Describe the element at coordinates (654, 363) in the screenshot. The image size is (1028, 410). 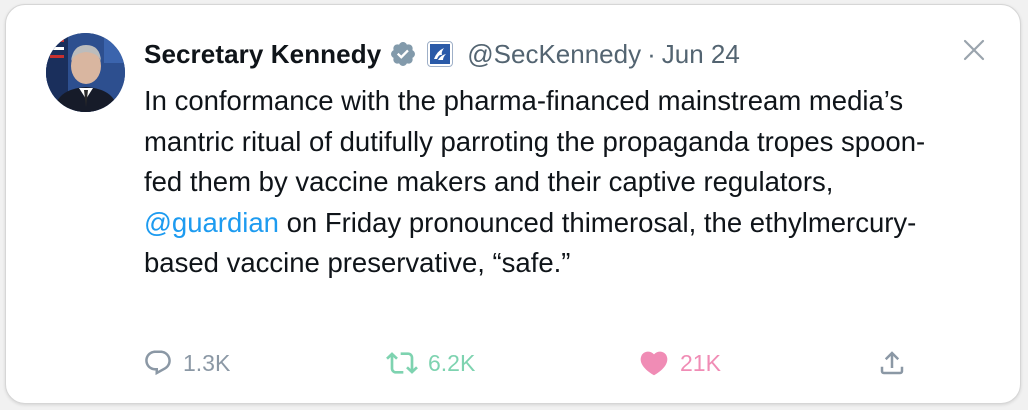
I see `heart-icon` at that location.